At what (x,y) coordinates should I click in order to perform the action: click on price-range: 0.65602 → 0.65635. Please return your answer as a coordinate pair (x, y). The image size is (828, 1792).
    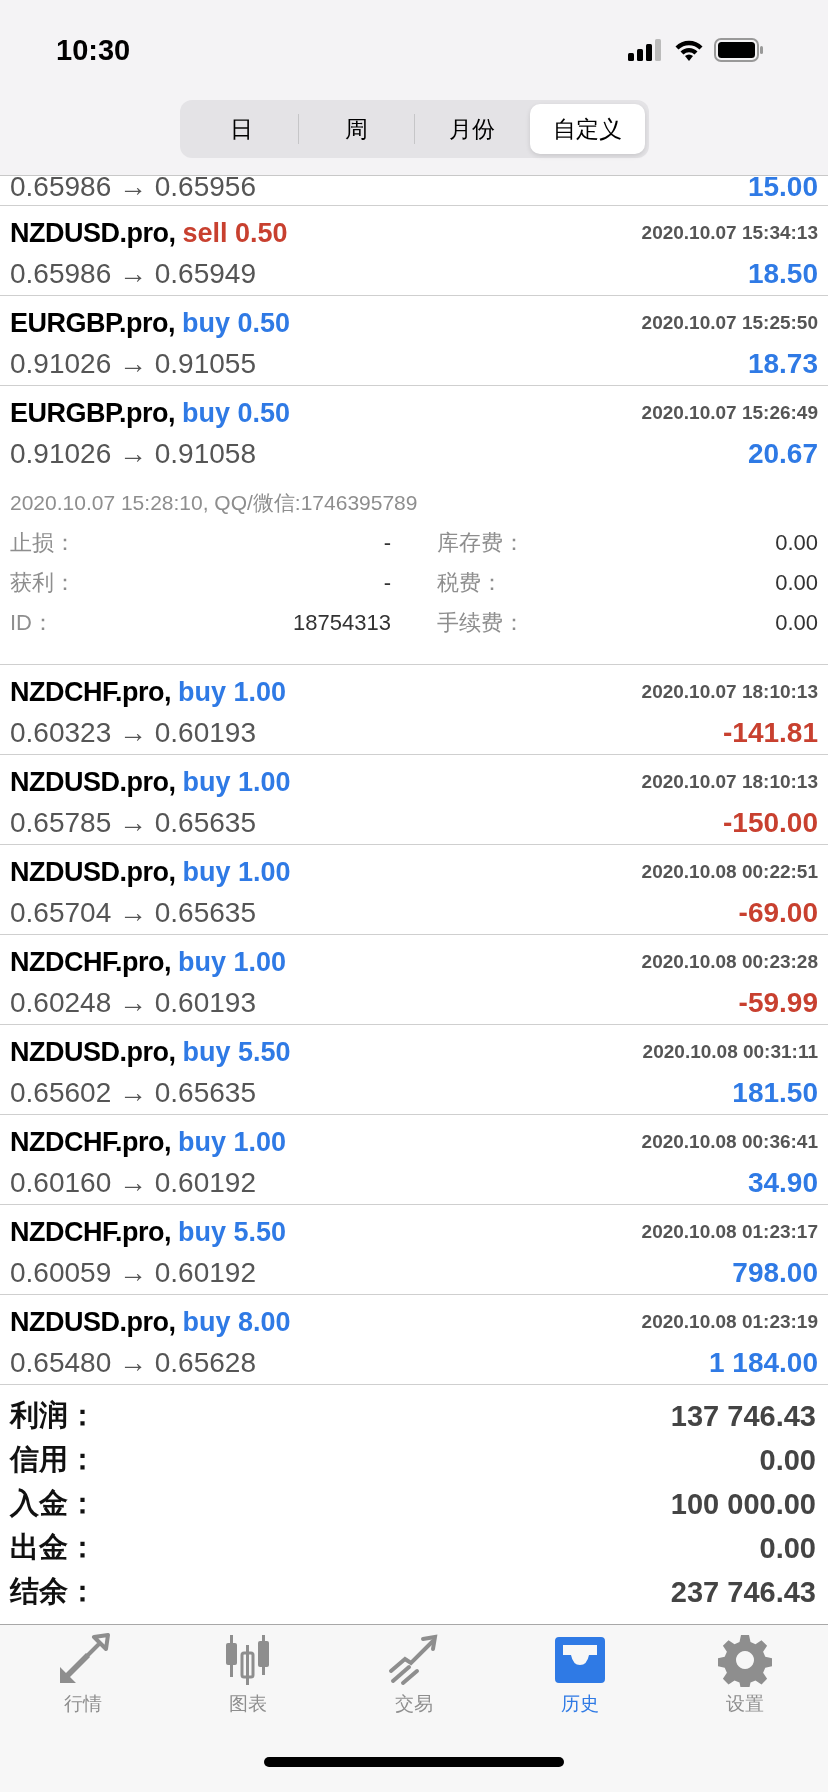
    Looking at the image, I should click on (133, 1092).